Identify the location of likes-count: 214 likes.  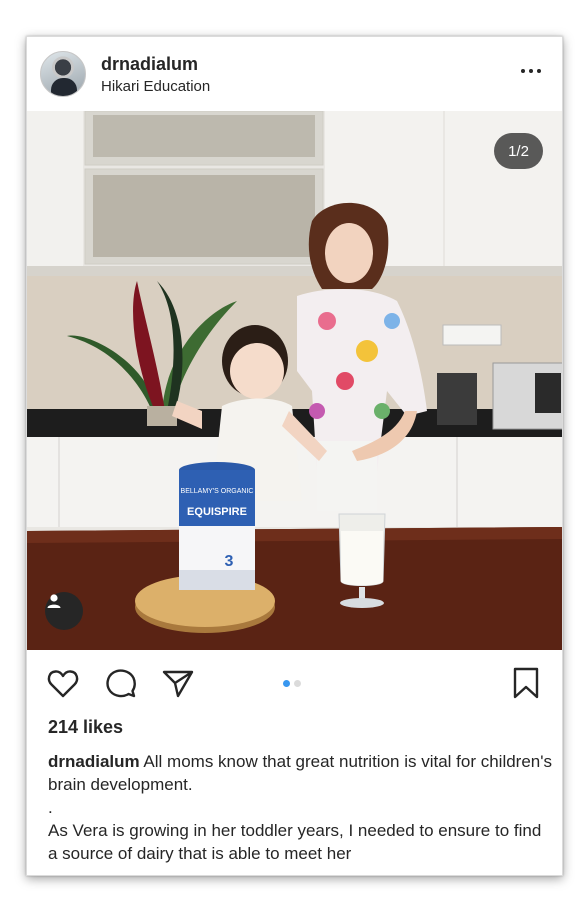
(85, 727).